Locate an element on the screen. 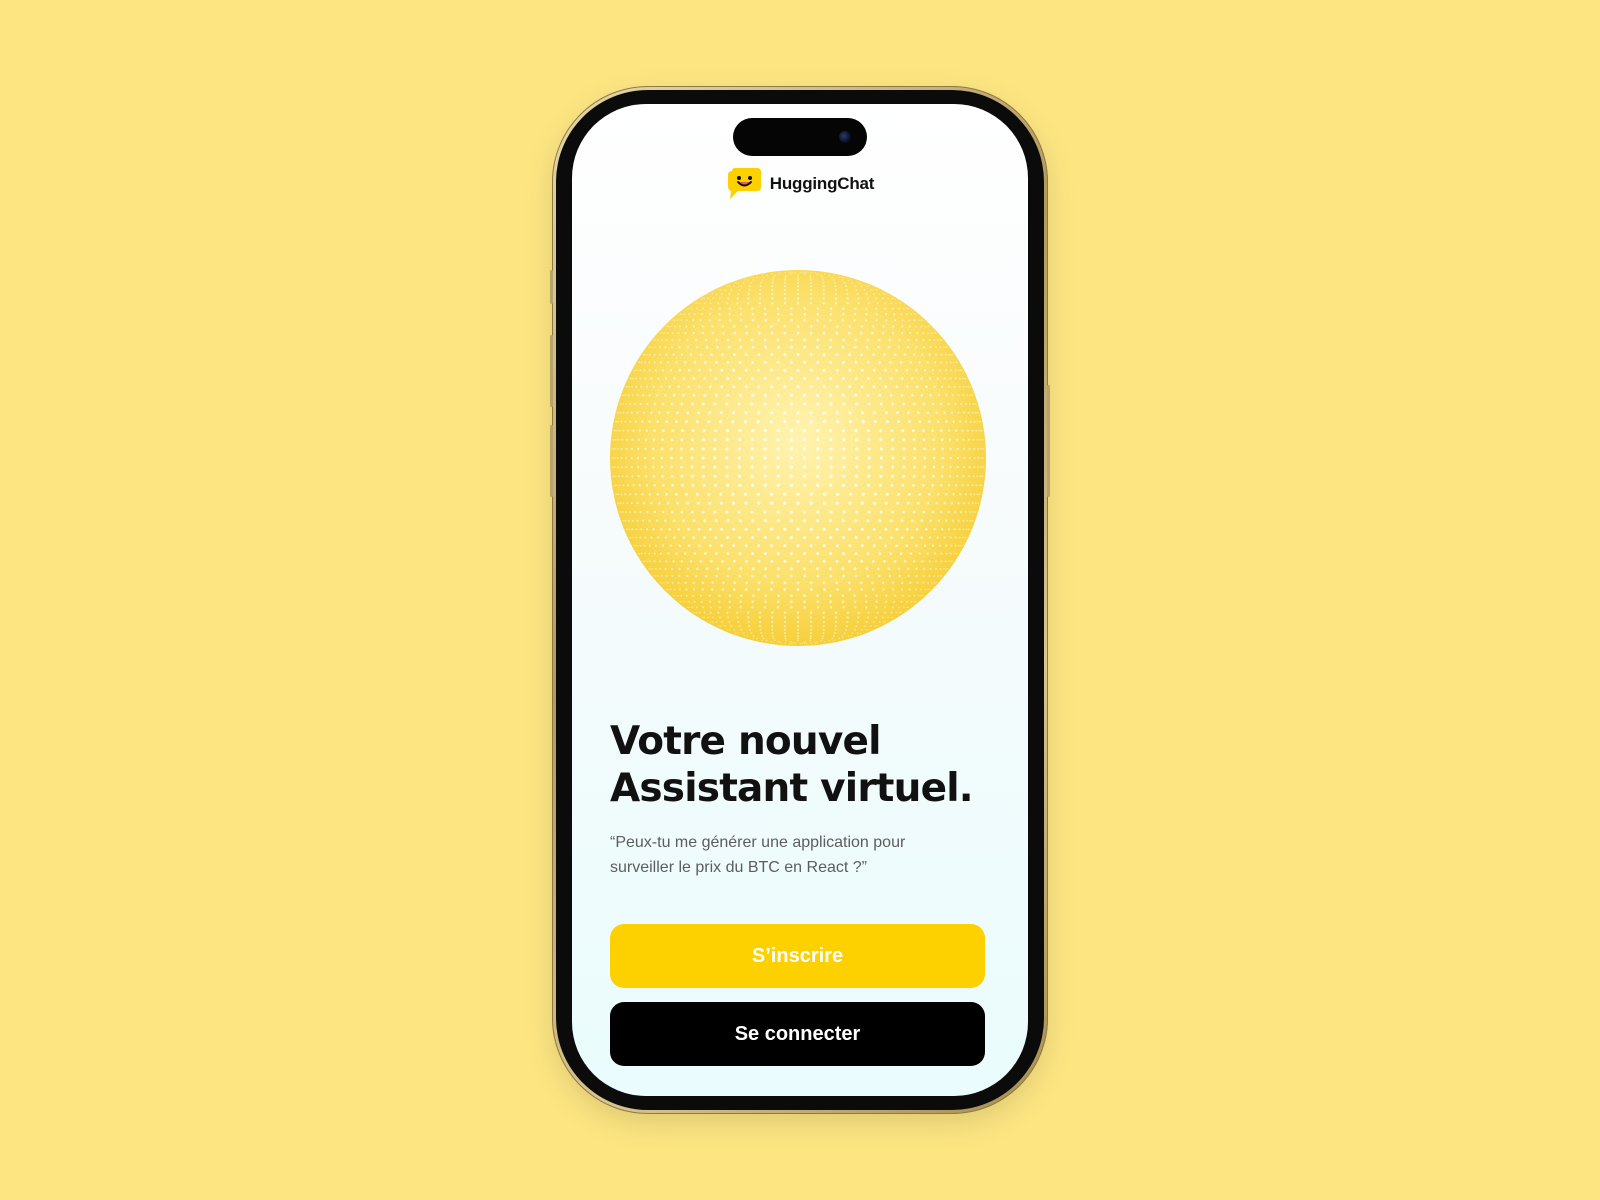 This screenshot has width=1600, height=1200. dotted-globe-image is located at coordinates (798, 458).